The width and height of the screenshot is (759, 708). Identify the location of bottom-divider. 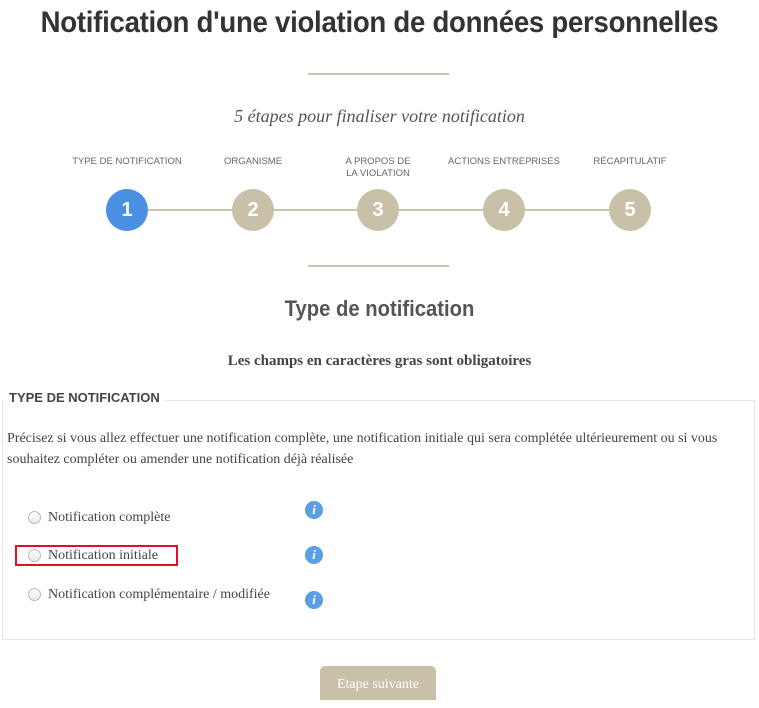
(378, 266).